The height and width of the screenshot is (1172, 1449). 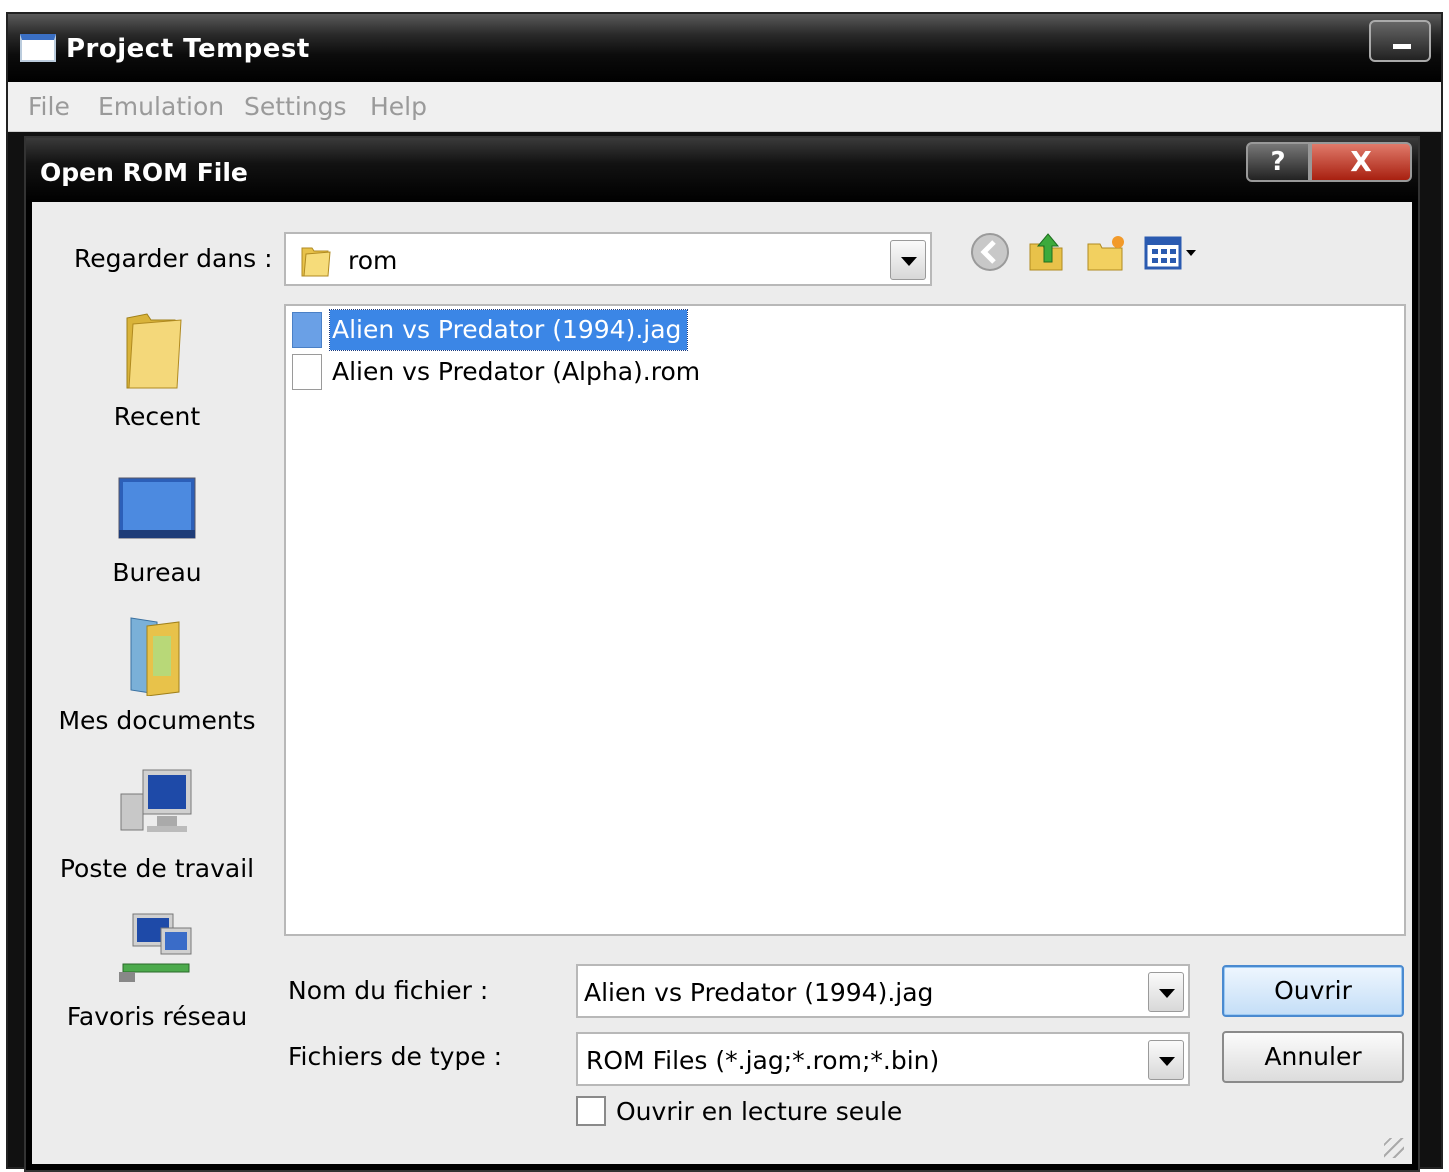 What do you see at coordinates (1402, 46) in the screenshot?
I see `minimize-icon` at bounding box center [1402, 46].